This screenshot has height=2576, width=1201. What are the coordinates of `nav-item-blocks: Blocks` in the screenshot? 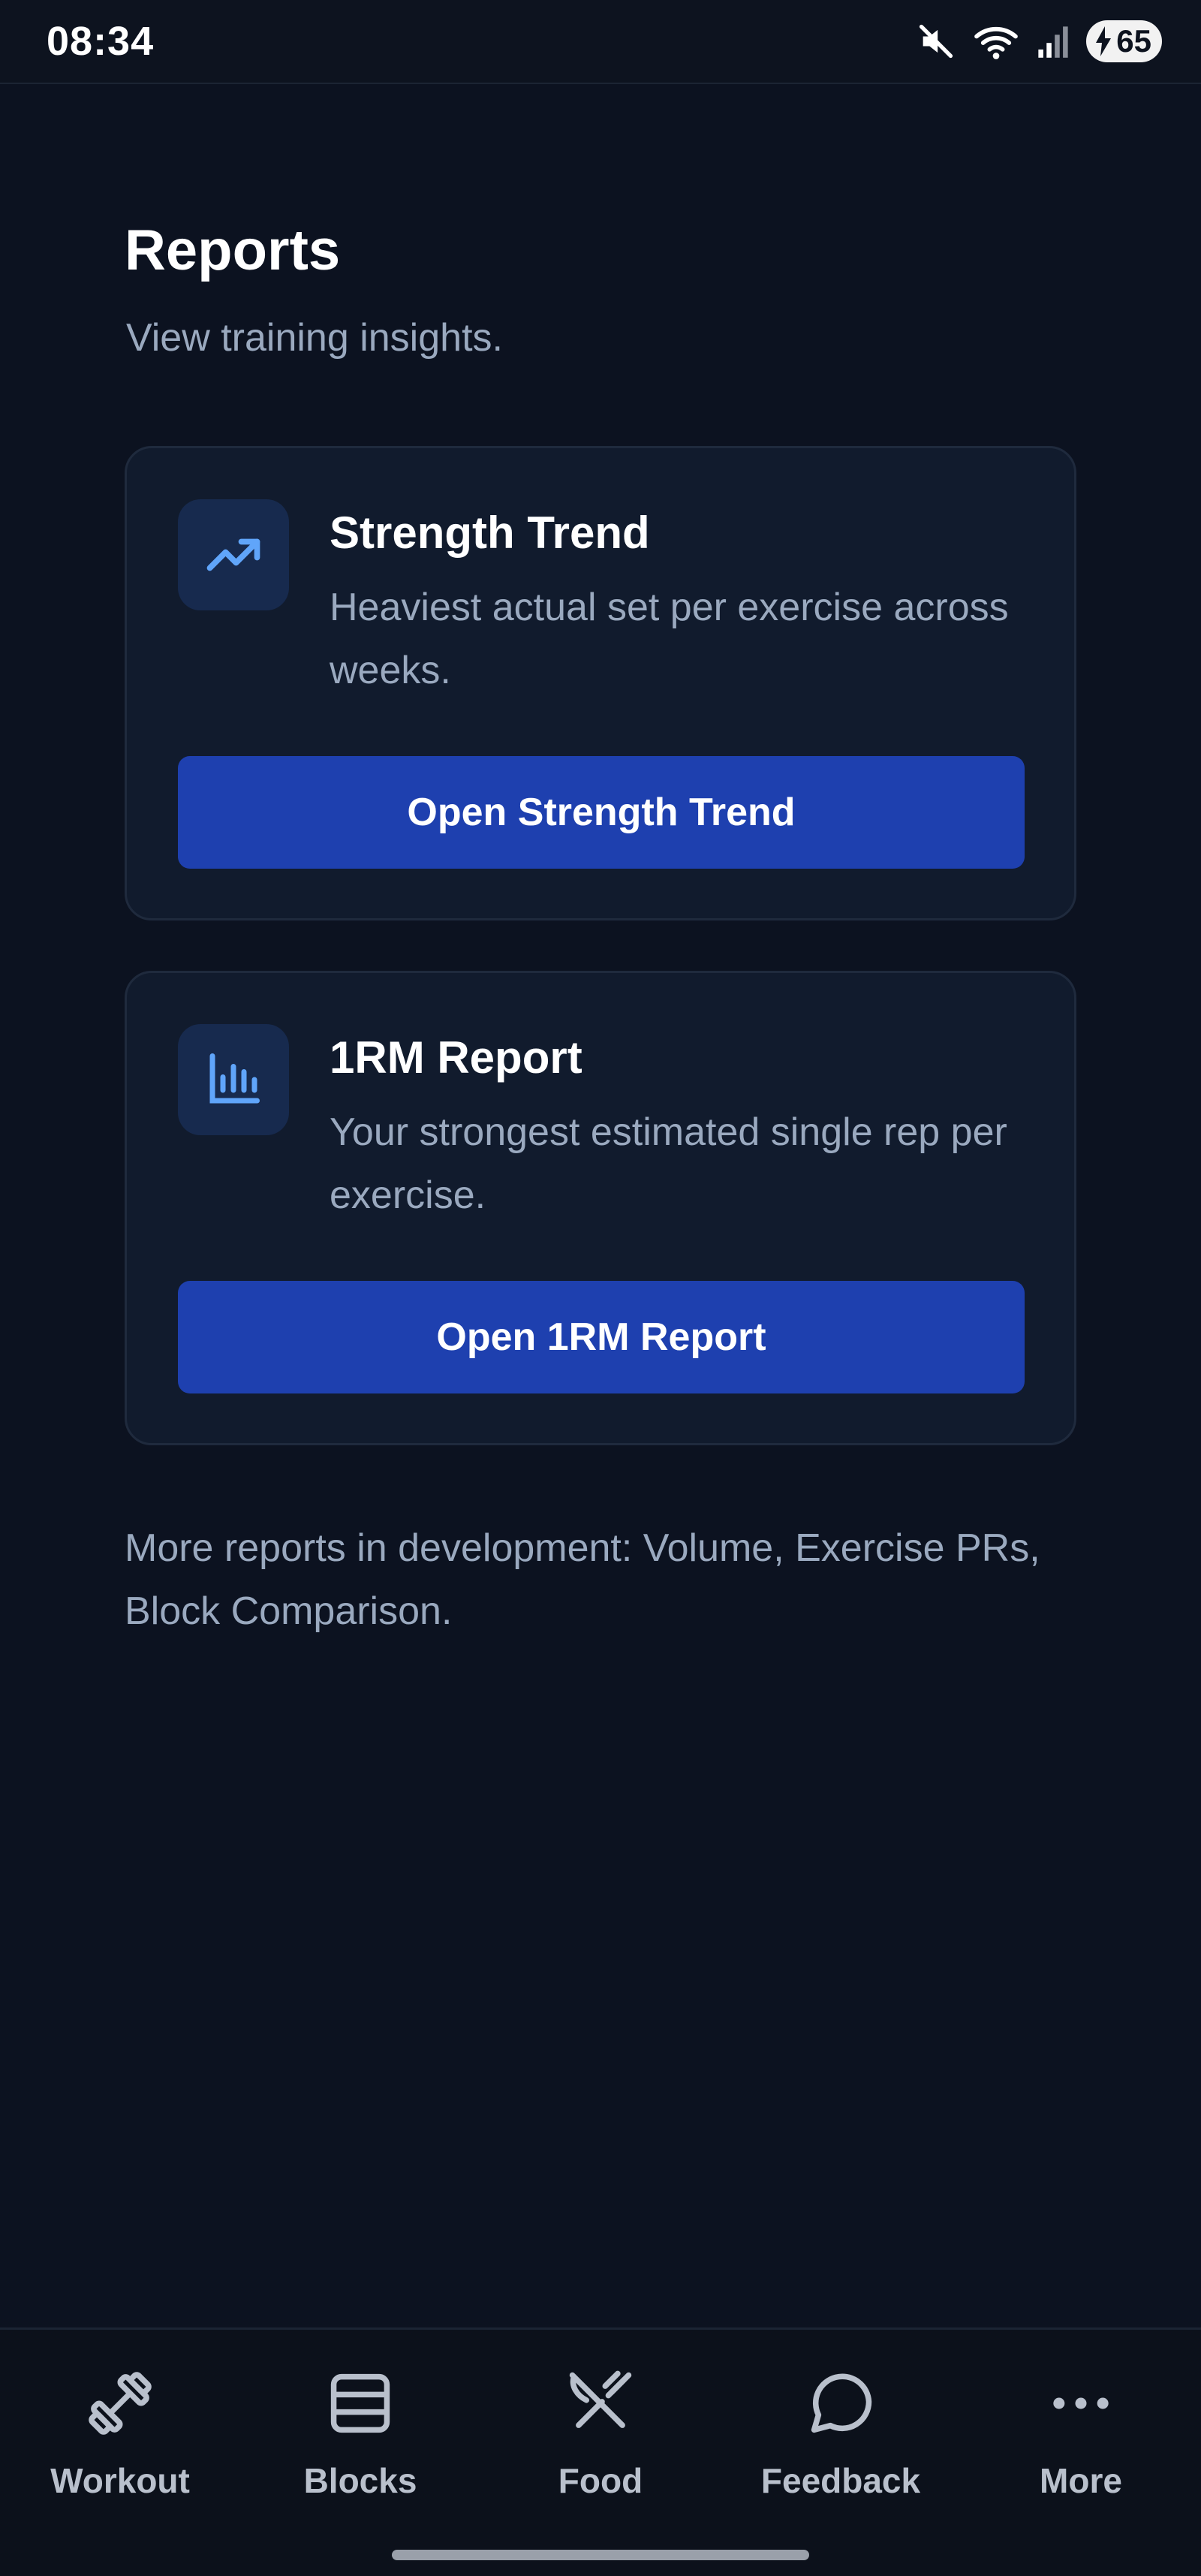 It's located at (360, 2441).